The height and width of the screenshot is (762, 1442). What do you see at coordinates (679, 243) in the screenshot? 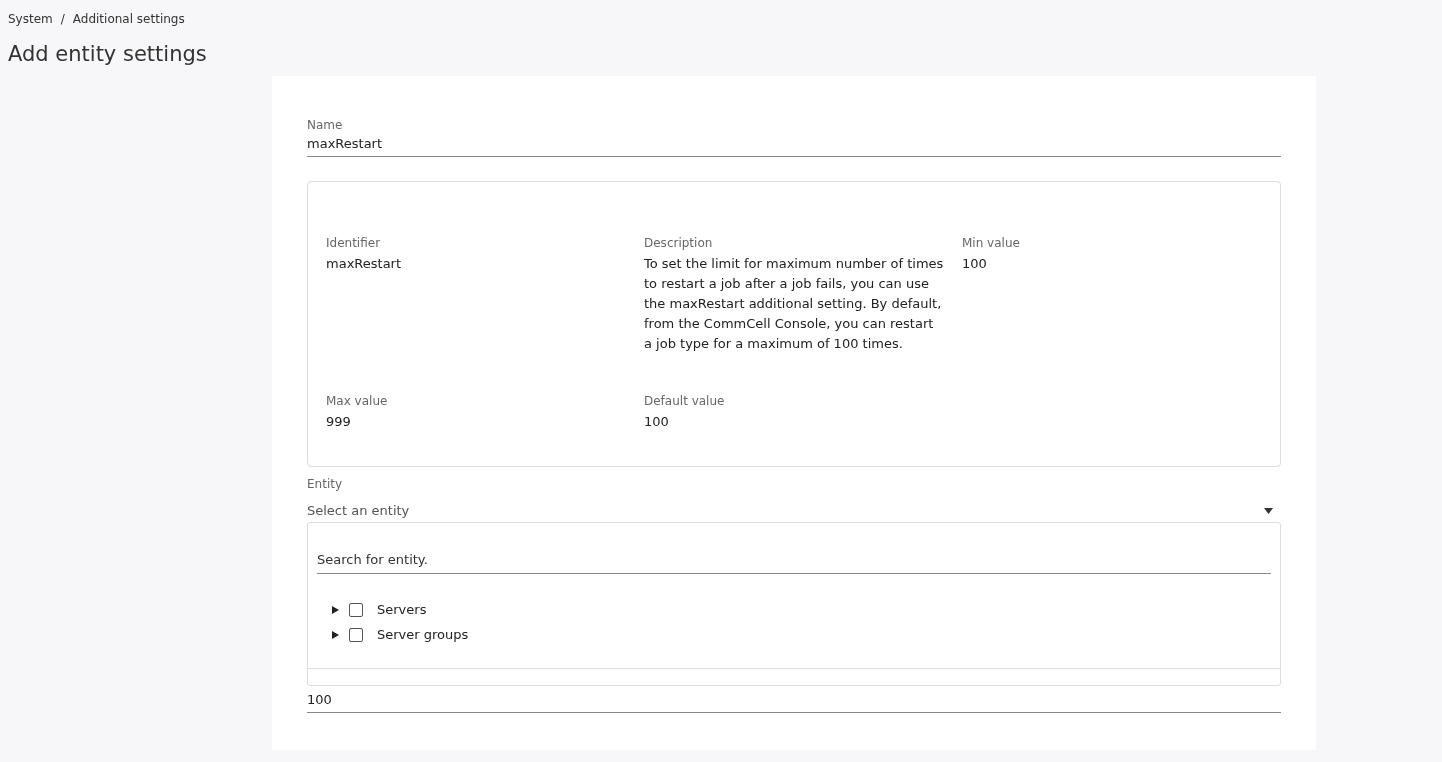
I see `detail-label: Description` at bounding box center [679, 243].